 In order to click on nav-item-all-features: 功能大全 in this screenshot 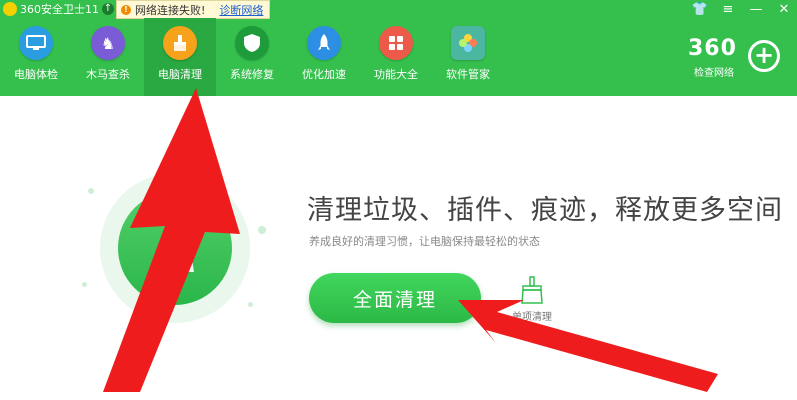, I will do `click(396, 57)`.